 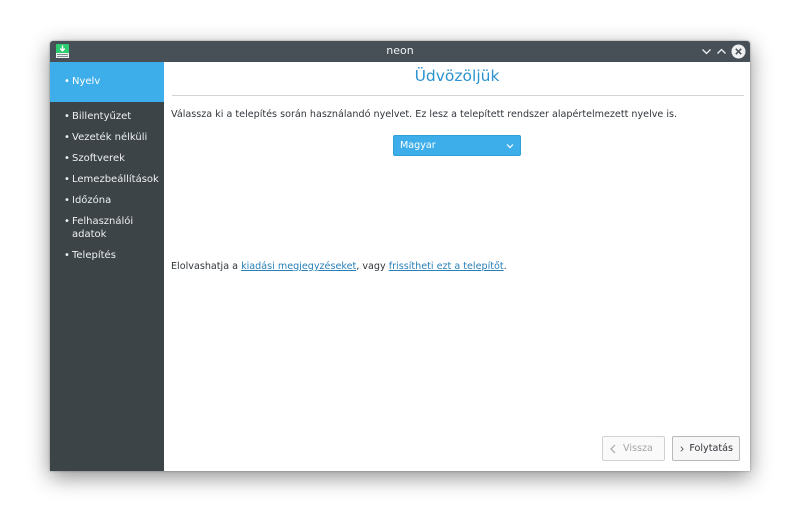 What do you see at coordinates (458, 95) in the screenshot?
I see `divider` at bounding box center [458, 95].